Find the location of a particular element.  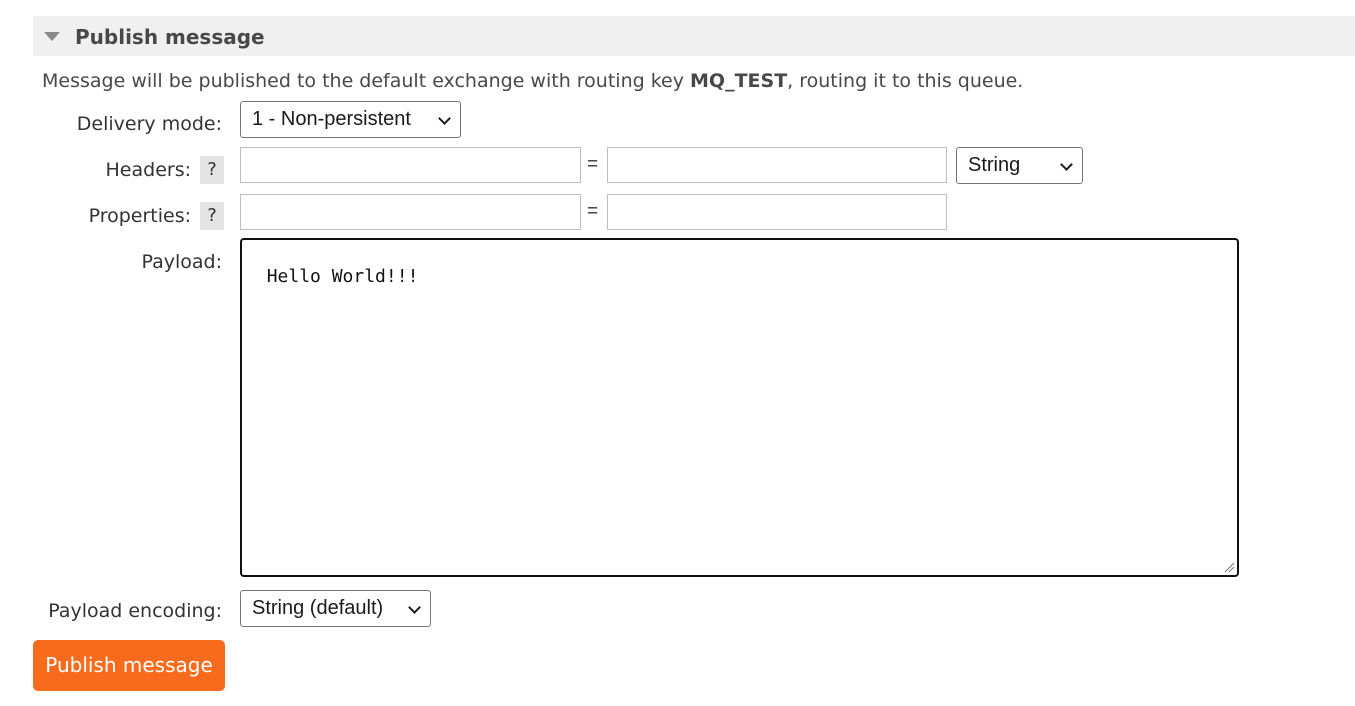

triangle-down-icon is located at coordinates (52, 36).